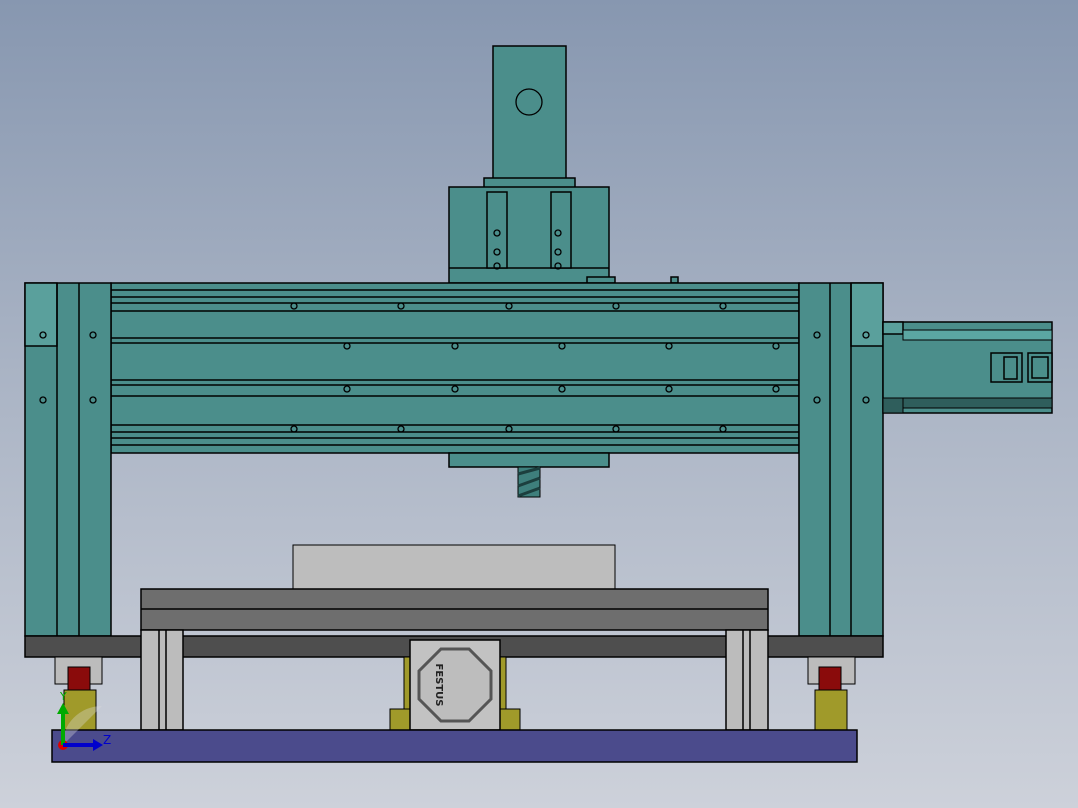 Image resolution: width=1078 pixels, height=808 pixels. What do you see at coordinates (68, 459) in the screenshot?
I see `left-upright` at bounding box center [68, 459].